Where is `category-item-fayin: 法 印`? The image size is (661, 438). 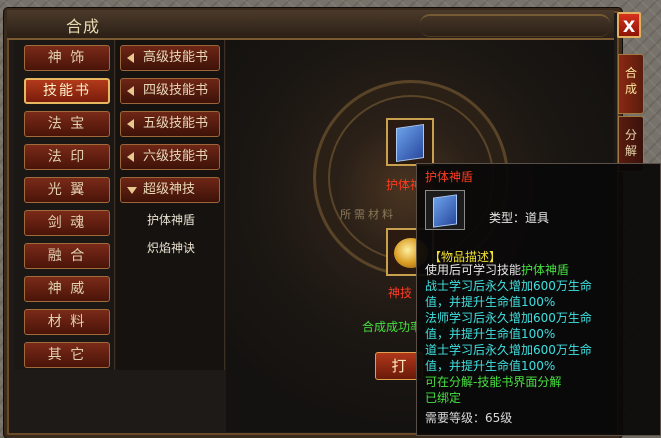 category-item-fayin: 法 印 is located at coordinates (67, 157).